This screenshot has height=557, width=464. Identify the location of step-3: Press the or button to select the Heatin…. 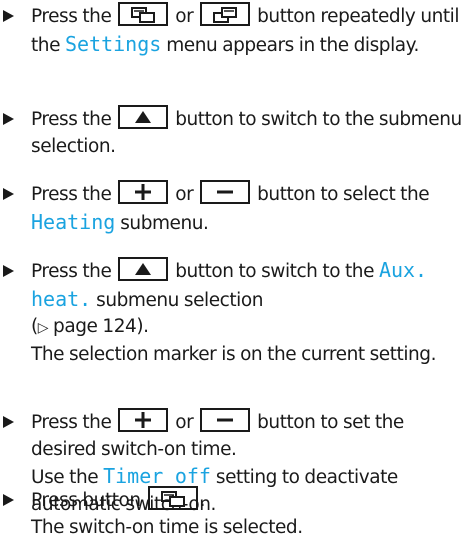
(231, 208).